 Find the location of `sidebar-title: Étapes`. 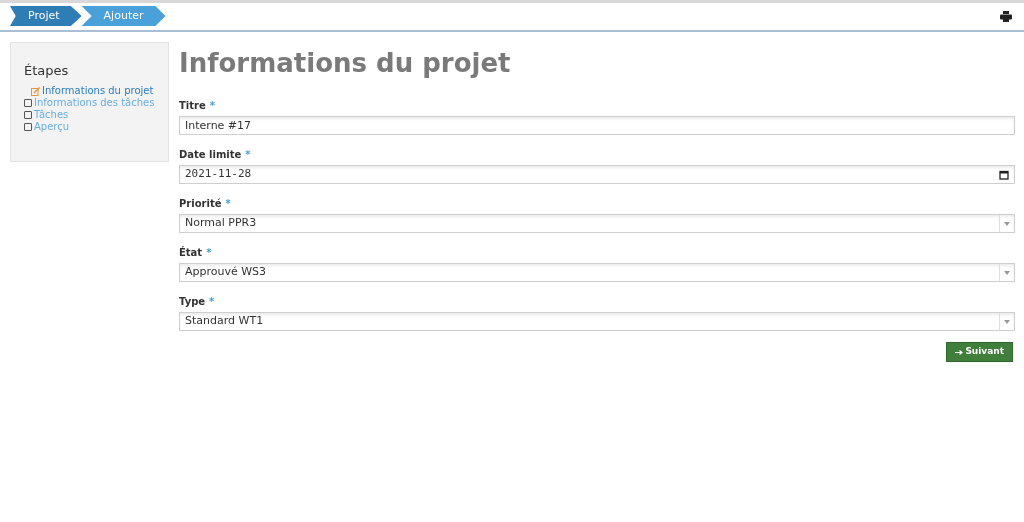

sidebar-title: Étapes is located at coordinates (47, 71).